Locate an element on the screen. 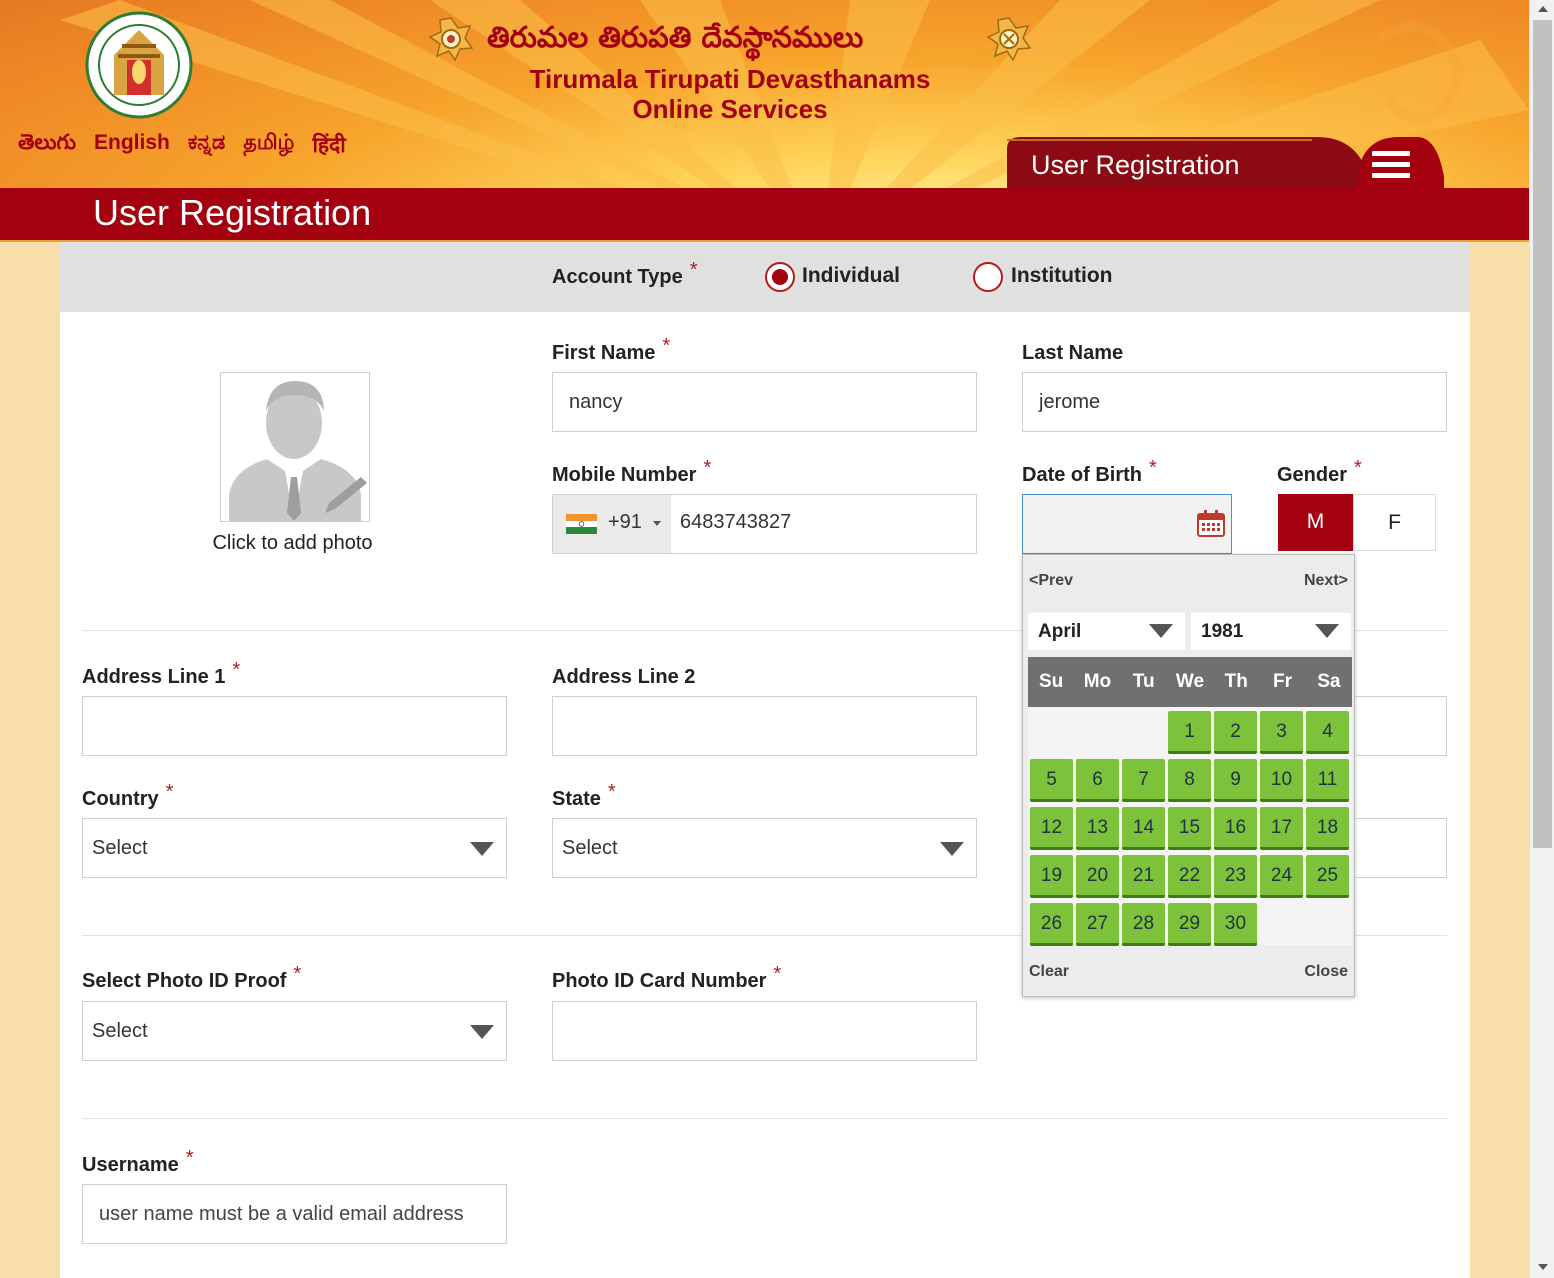 This screenshot has height=1278, width=1554. section-divider is located at coordinates (764, 1118).